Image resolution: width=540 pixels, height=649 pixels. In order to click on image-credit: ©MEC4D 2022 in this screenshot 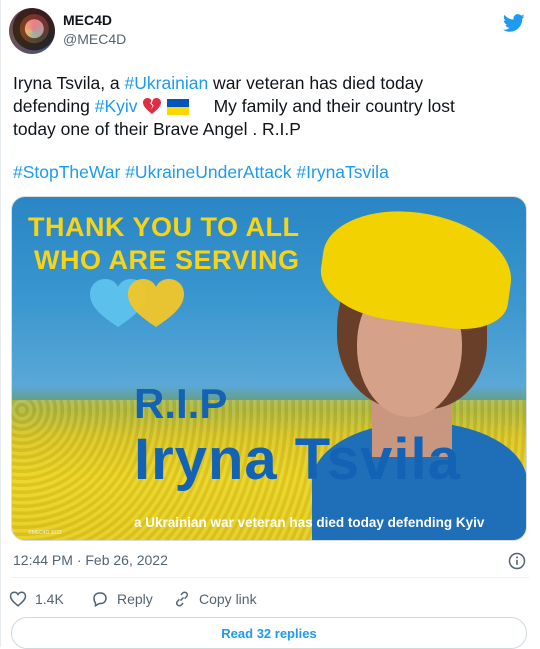, I will do `click(45, 533)`.